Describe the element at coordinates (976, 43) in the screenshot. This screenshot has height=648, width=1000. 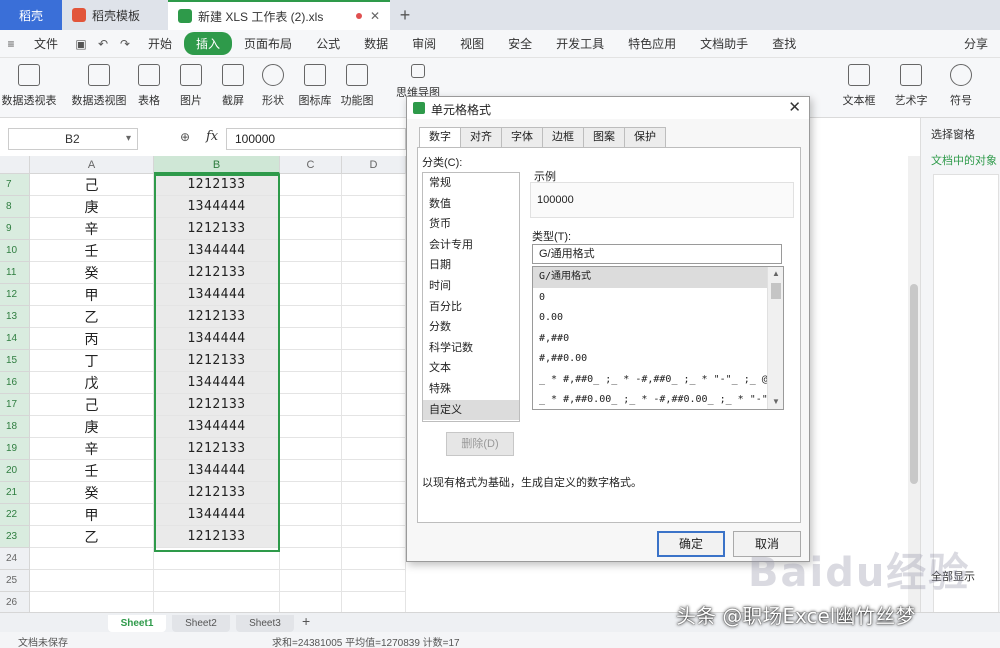
I see `share-button: 分享` at that location.